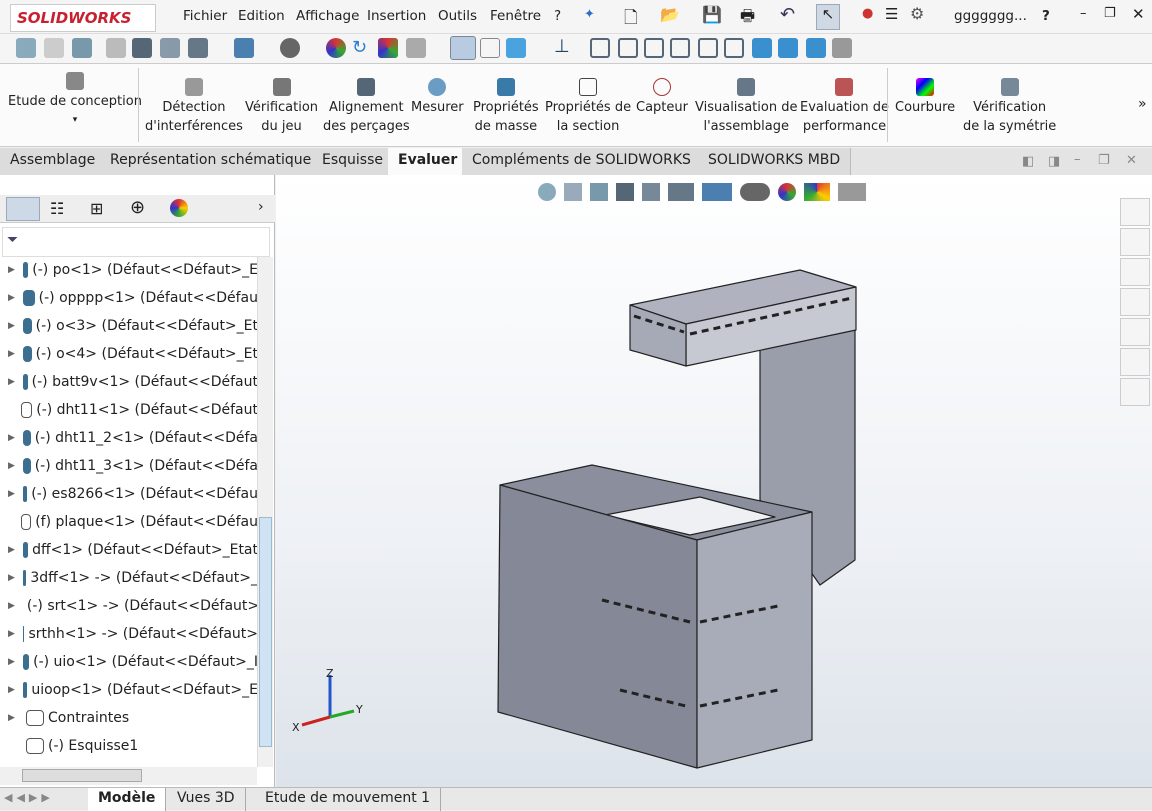  What do you see at coordinates (96, 208) in the screenshot?
I see `configuration-manager-tab-icon: ⊞` at bounding box center [96, 208].